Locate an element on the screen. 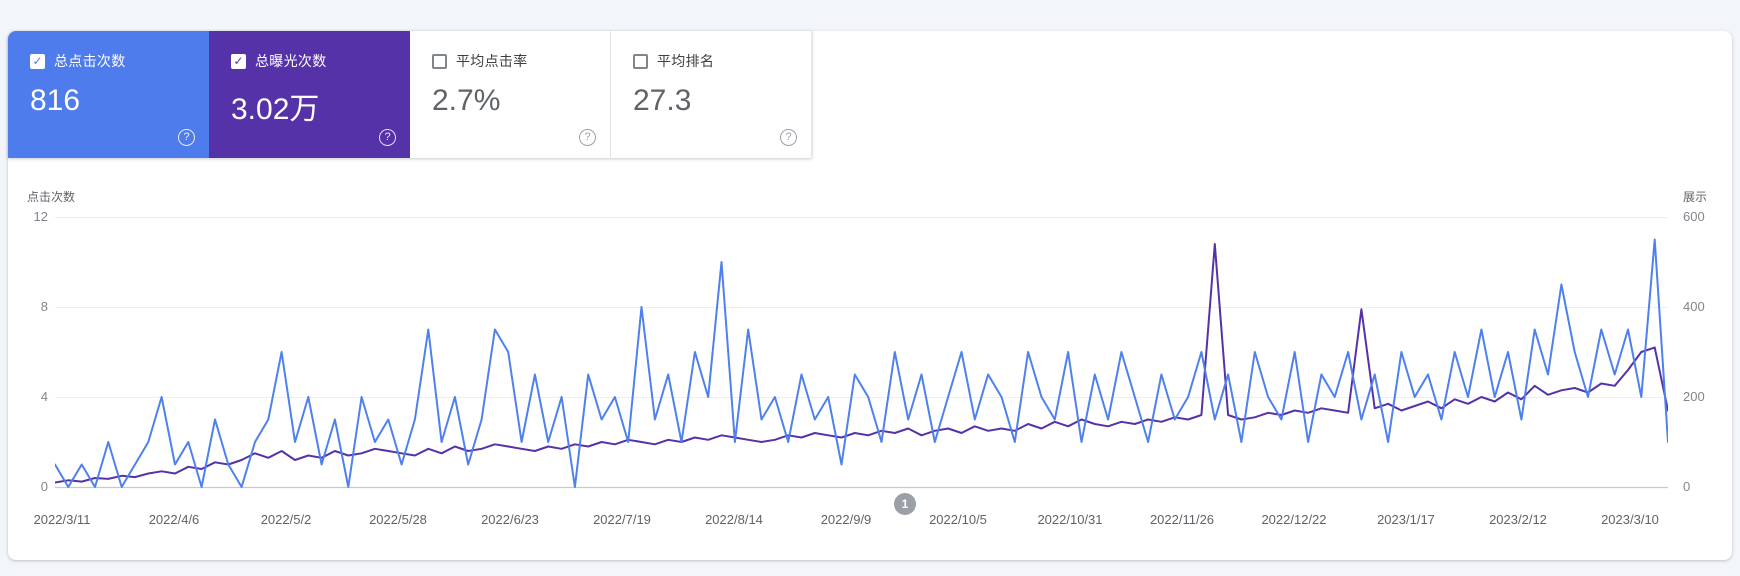 Image resolution: width=1740 pixels, height=576 pixels. x-axis-date-label: 2022/5/28 is located at coordinates (398, 519).